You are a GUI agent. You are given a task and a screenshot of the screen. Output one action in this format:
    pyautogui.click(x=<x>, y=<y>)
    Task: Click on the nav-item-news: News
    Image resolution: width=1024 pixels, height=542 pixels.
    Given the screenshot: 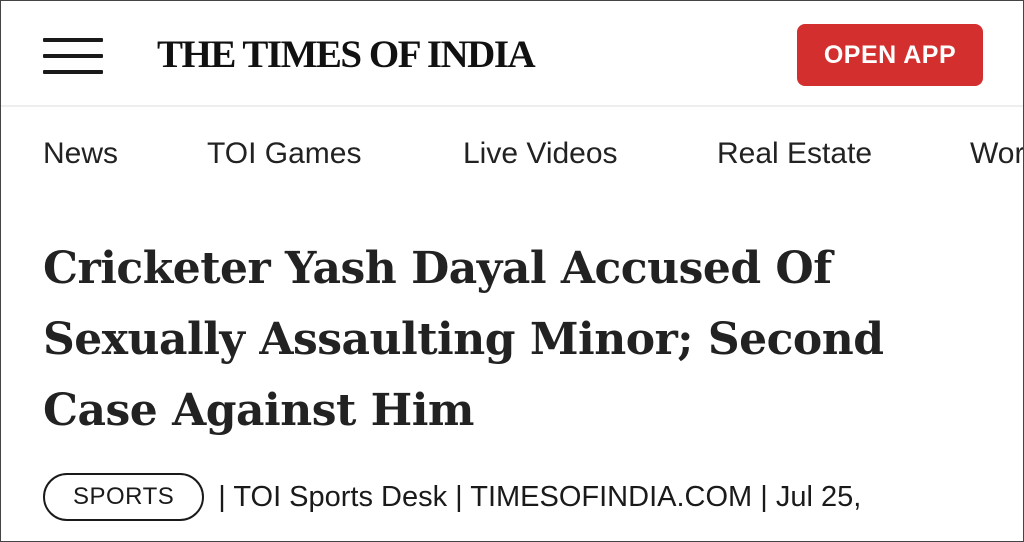 What is the action you would take?
    pyautogui.click(x=80, y=154)
    